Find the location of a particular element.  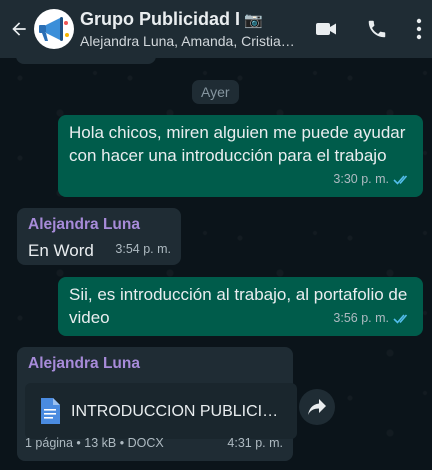

forward-button is located at coordinates (317, 407).